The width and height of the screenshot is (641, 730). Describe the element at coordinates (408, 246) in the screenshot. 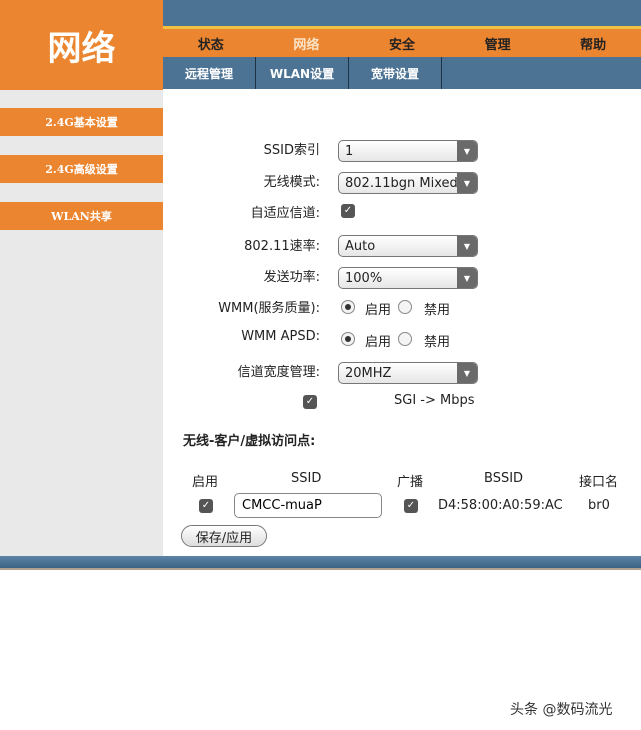

I see `rate-select: Auto ▼` at that location.